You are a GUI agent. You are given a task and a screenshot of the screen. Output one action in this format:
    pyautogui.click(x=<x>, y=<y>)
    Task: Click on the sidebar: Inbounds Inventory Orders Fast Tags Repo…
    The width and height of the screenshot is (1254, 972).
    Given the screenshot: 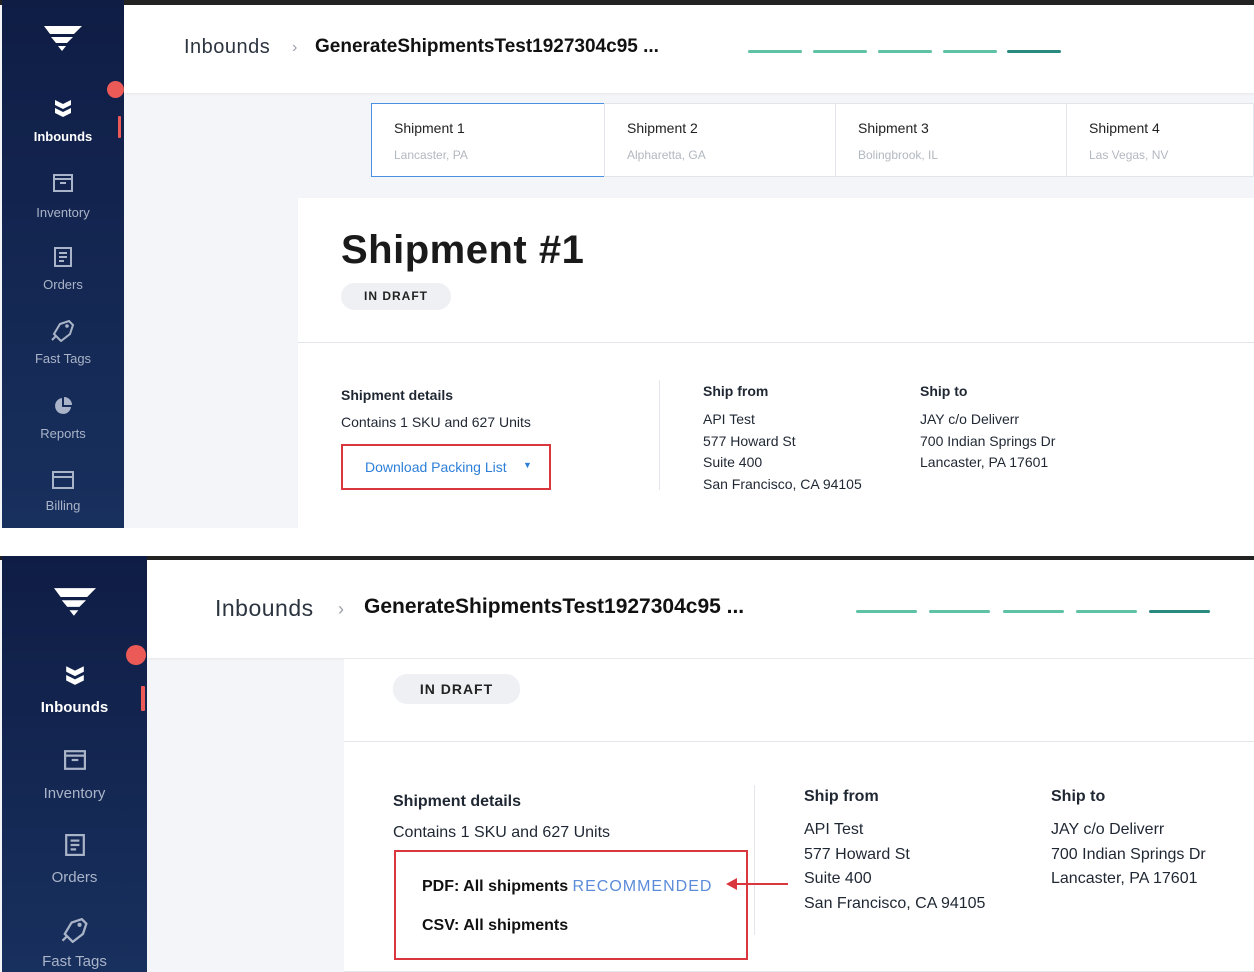 What is the action you would take?
    pyautogui.click(x=63, y=264)
    